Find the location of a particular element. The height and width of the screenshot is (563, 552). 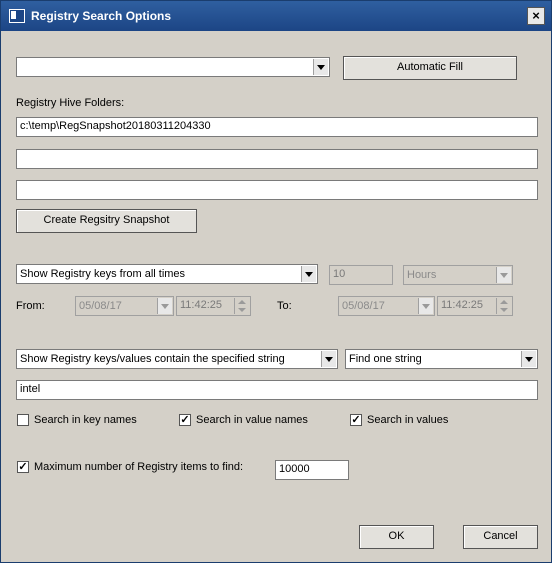

search-string-field: intel is located at coordinates (277, 390).